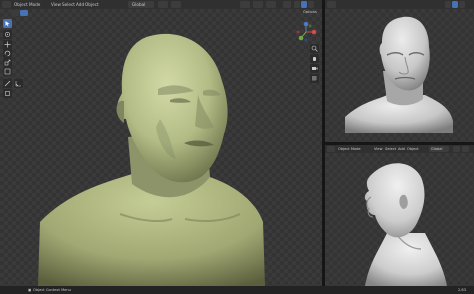 The height and width of the screenshot is (294, 474). I want to click on top-right-header: Options, so click(388, 7).